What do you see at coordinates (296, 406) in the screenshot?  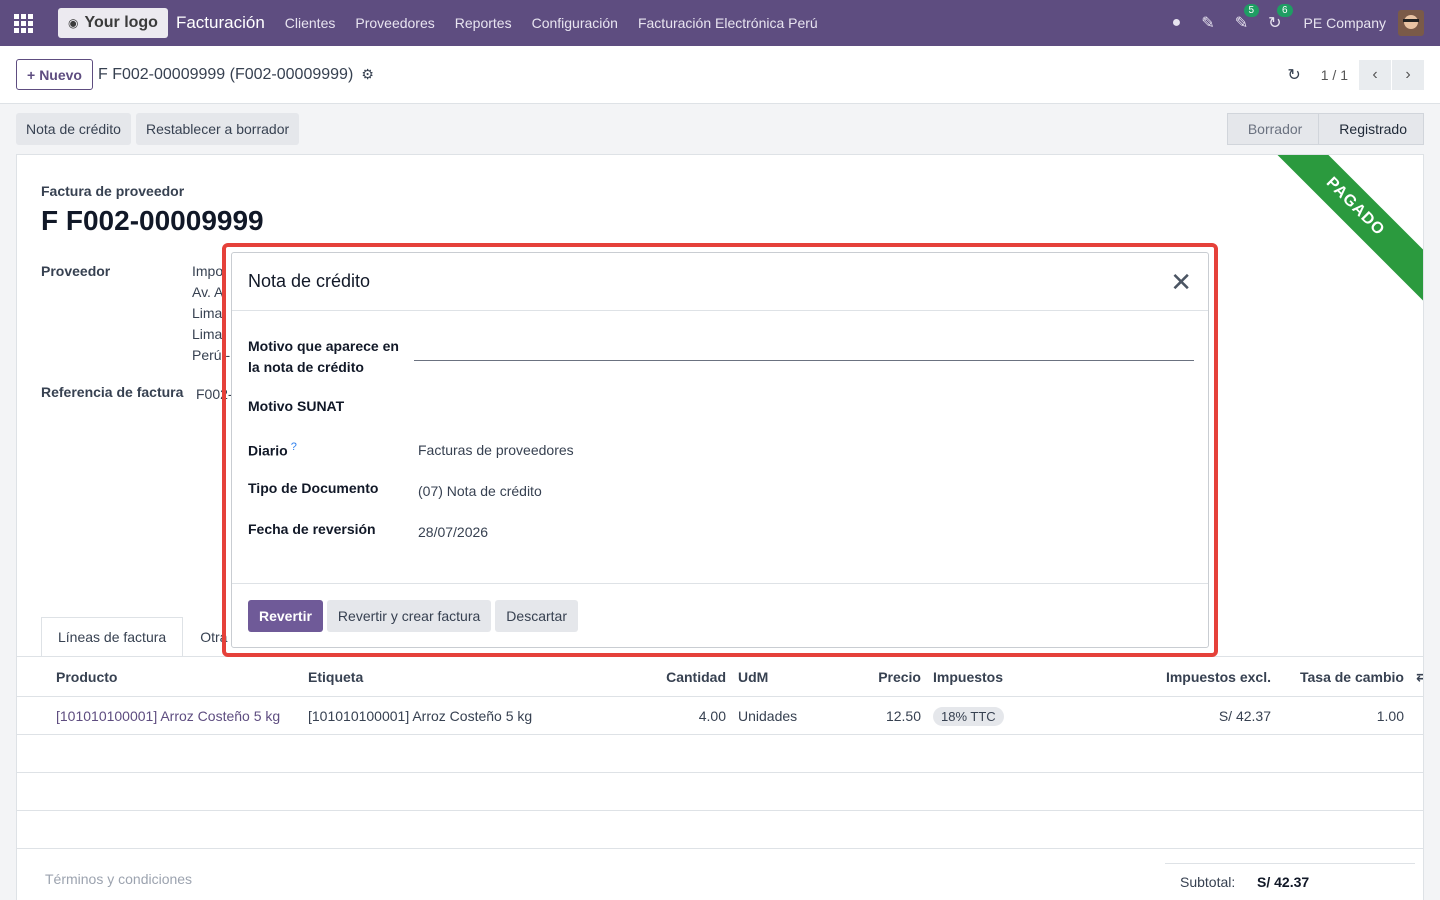 I see `sunat-reason-label: Motivo SUNAT` at bounding box center [296, 406].